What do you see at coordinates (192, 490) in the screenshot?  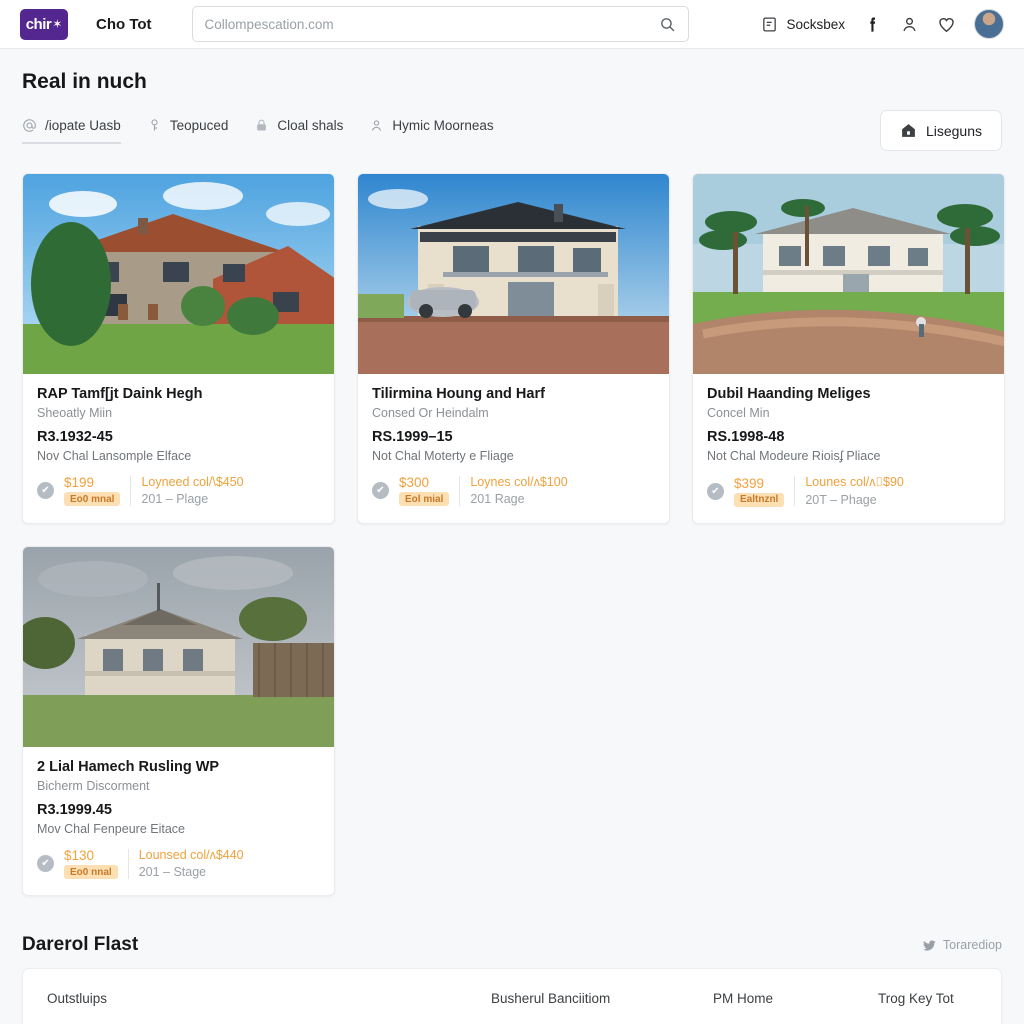 I see `meta-info: Loyneed col/\$450 201 – Plage` at bounding box center [192, 490].